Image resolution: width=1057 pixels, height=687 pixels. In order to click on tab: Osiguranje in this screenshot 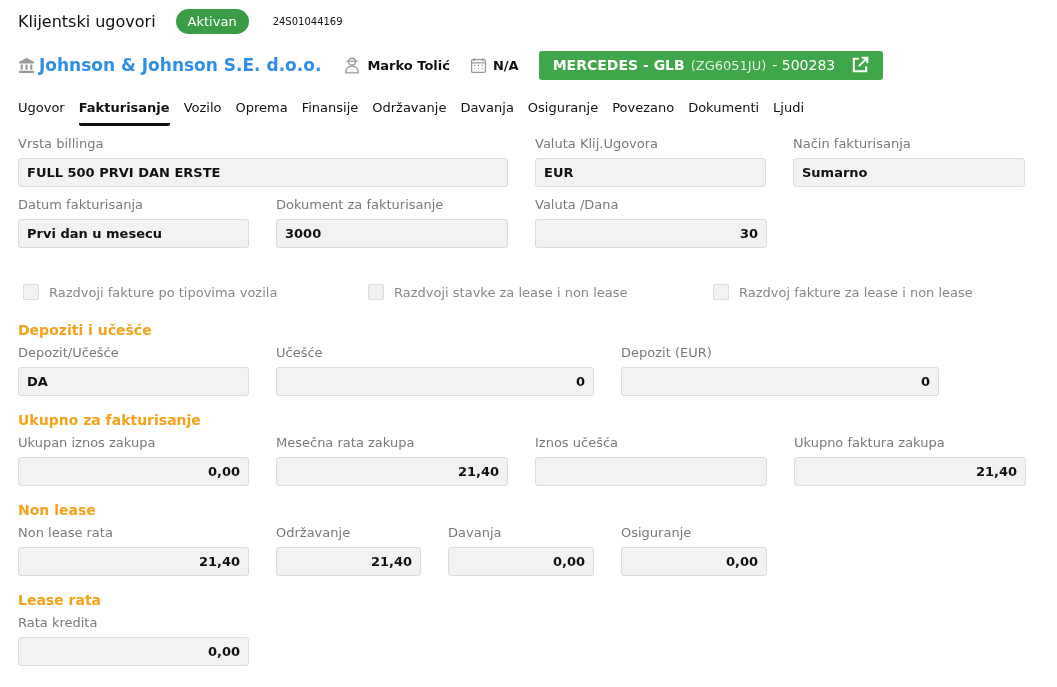, I will do `click(563, 109)`.